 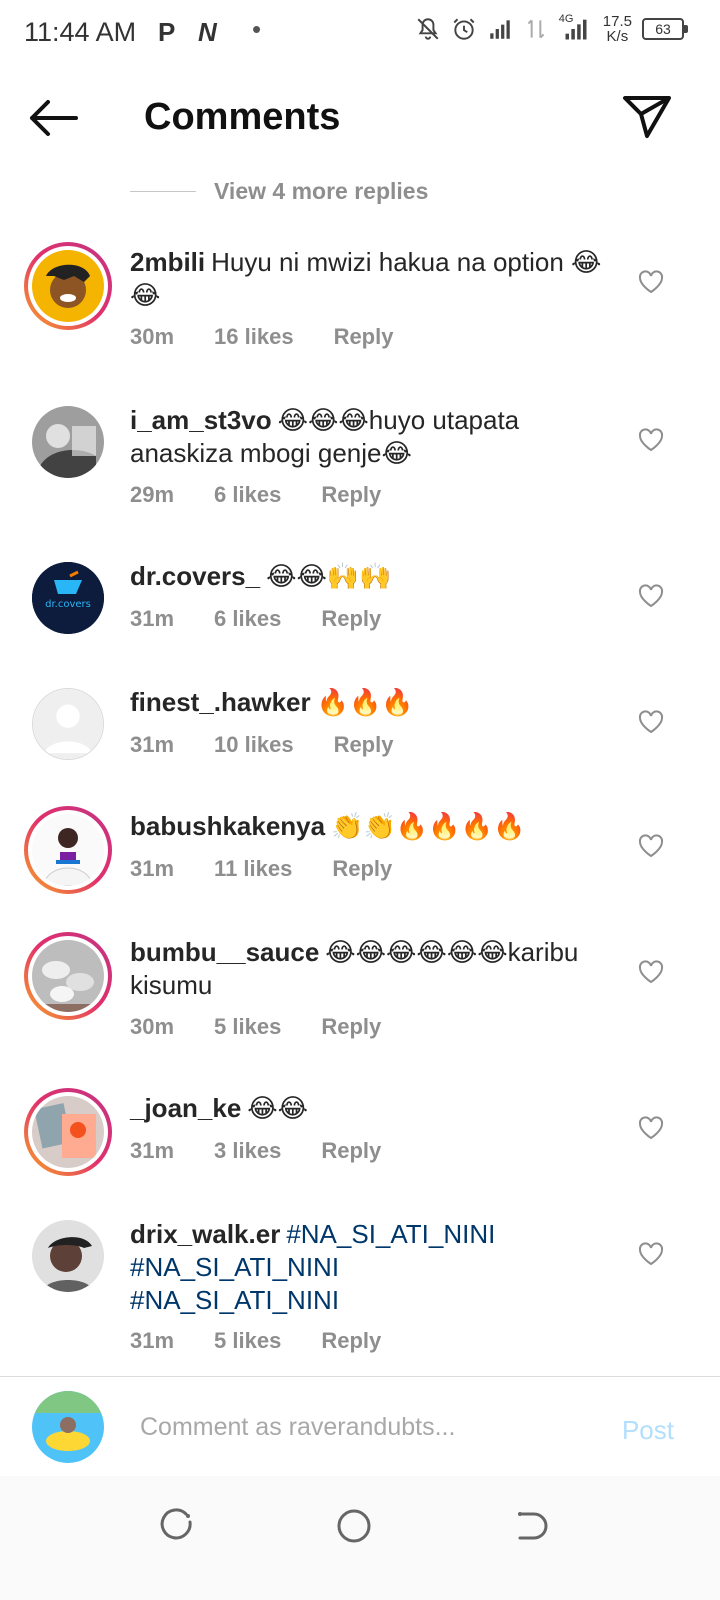 I want to click on comment-username: babushkakenya, so click(x=227, y=826).